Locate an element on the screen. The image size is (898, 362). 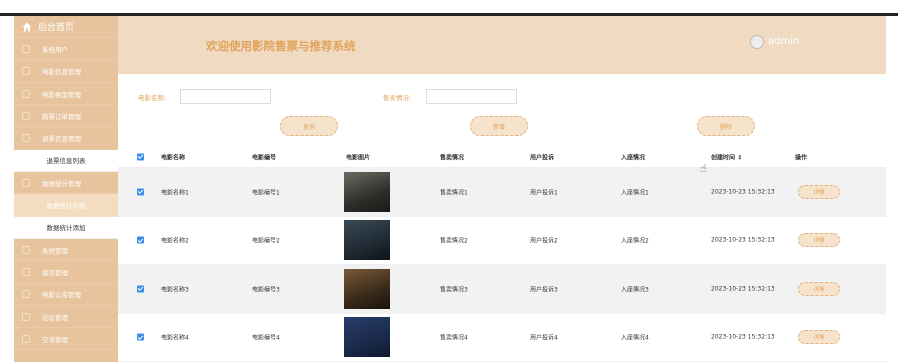
sidebar-home-label: 后台首页 is located at coordinates (56, 28).